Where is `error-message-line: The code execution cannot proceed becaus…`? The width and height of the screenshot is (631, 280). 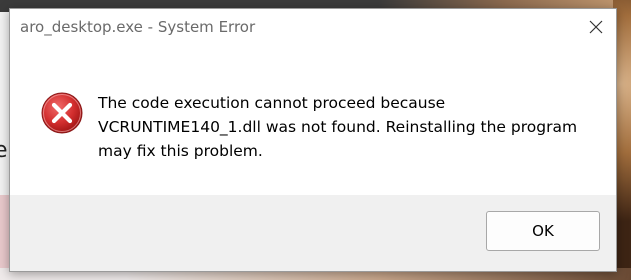
error-message-line: The code execution cannot proceed becaus… is located at coordinates (272, 103).